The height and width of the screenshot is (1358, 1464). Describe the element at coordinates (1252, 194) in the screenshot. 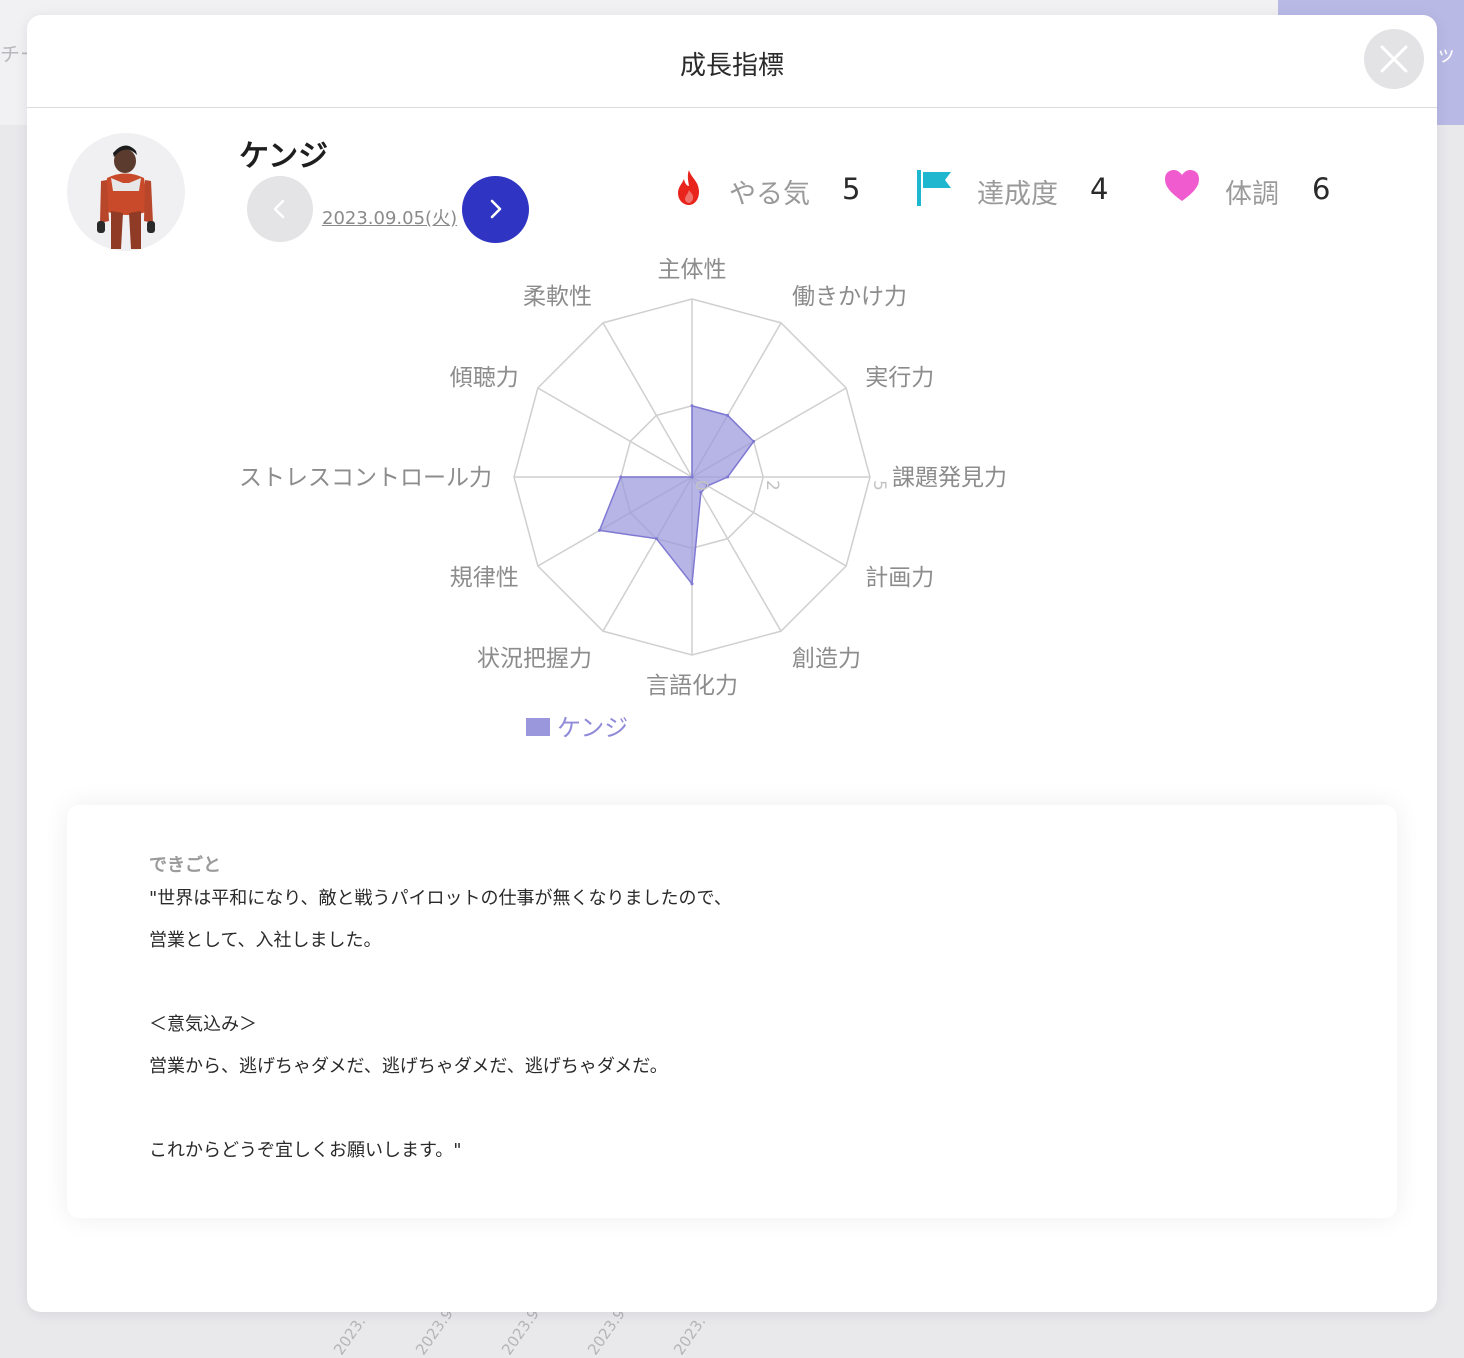

I see `metric-label: 体調` at that location.